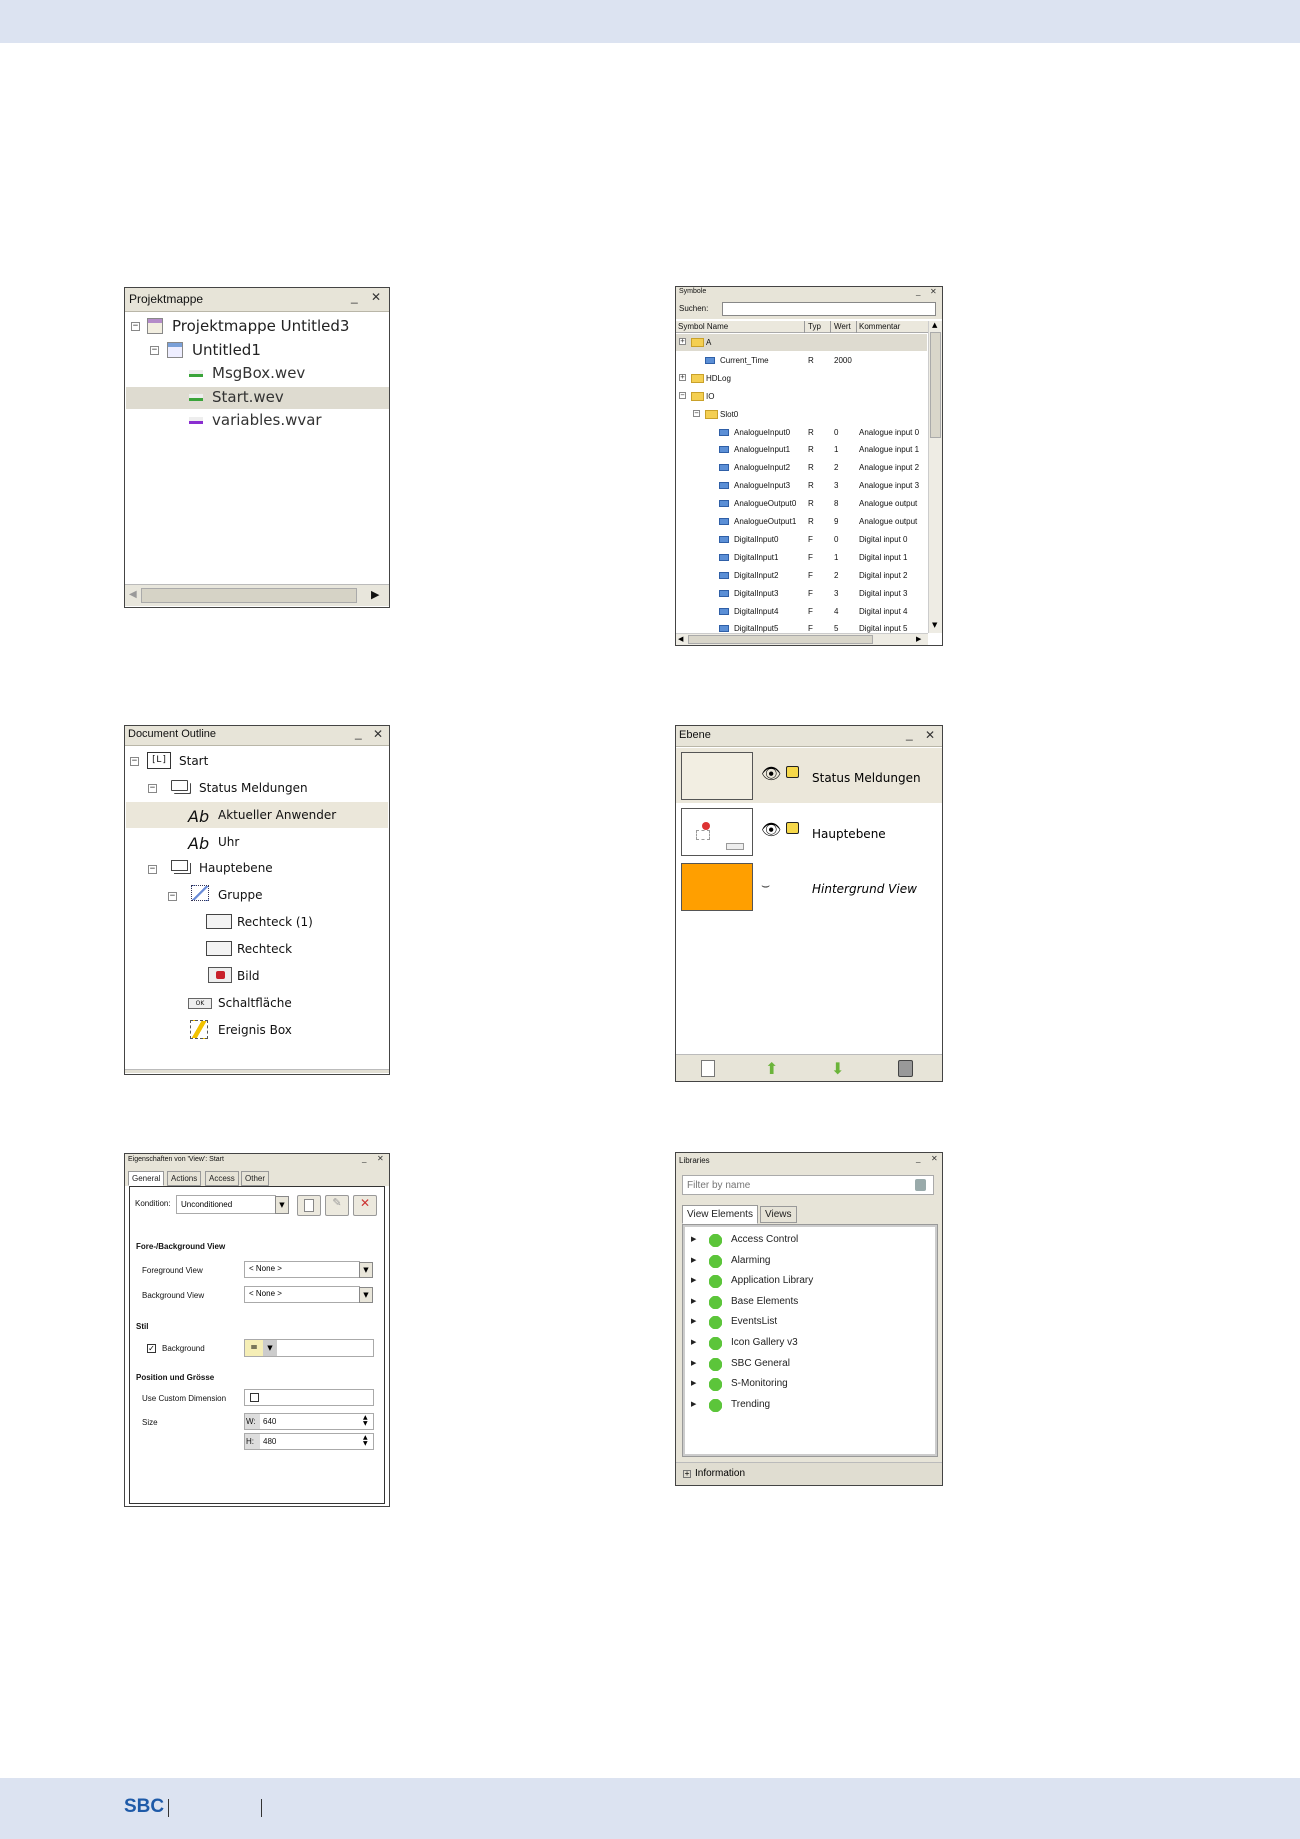 This screenshot has height=1839, width=1300. What do you see at coordinates (277, 815) in the screenshot?
I see `tree-item-aktueller-anwender: Aktueller Anwender` at bounding box center [277, 815].